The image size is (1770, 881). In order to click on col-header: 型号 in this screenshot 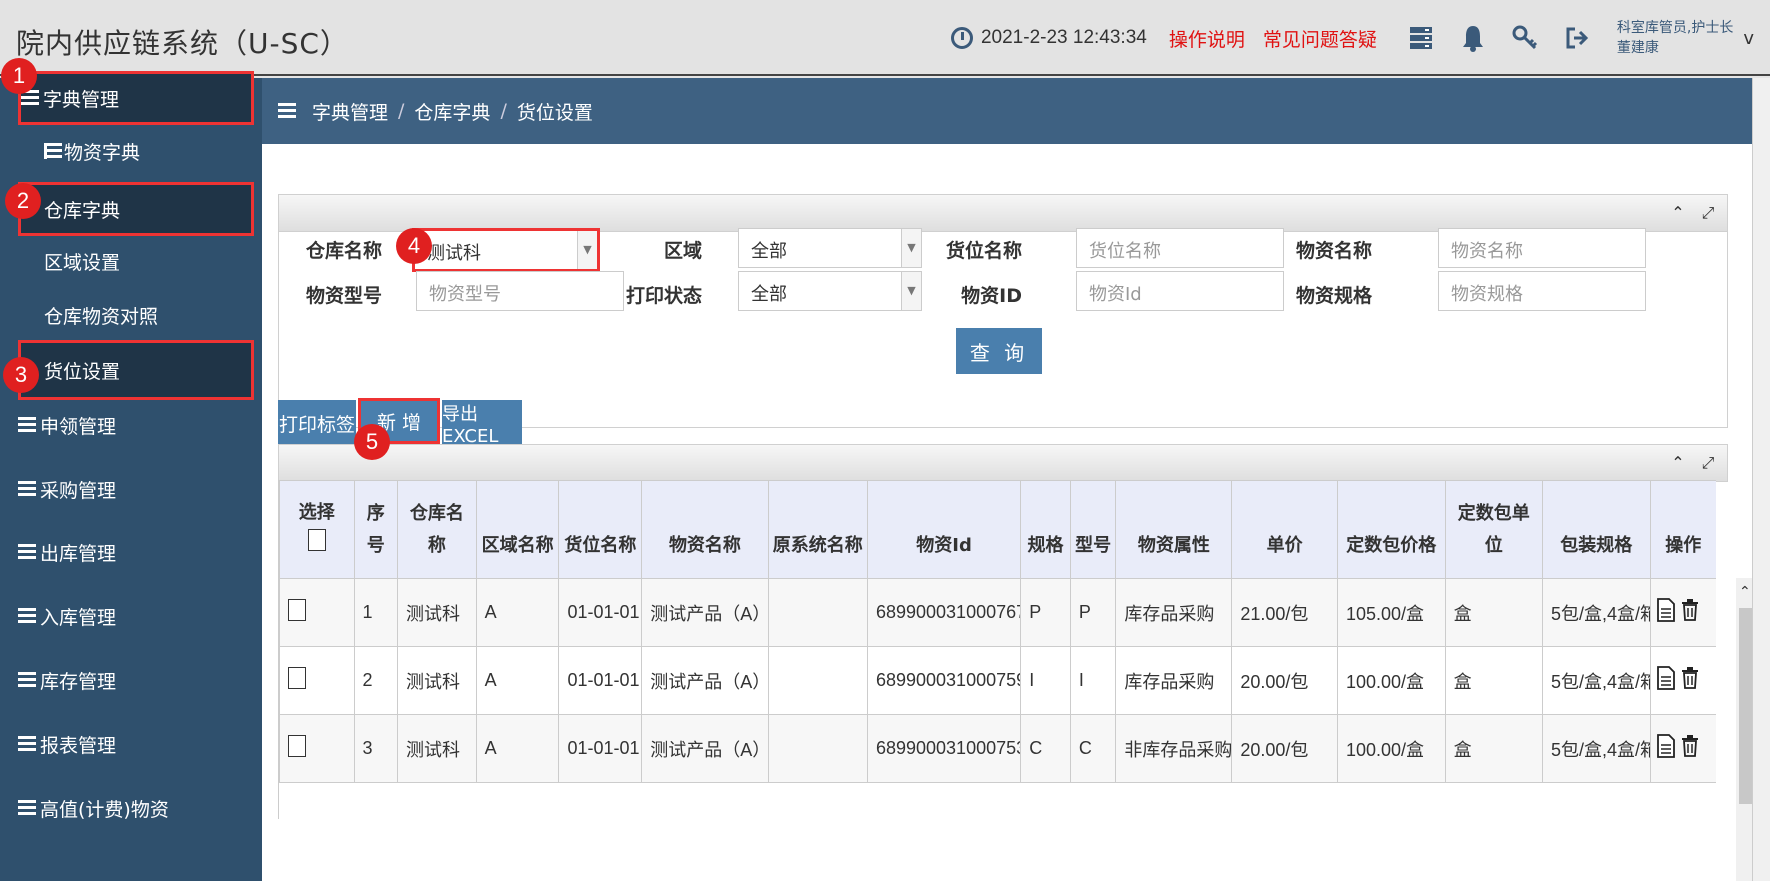, I will do `click(1093, 529)`.